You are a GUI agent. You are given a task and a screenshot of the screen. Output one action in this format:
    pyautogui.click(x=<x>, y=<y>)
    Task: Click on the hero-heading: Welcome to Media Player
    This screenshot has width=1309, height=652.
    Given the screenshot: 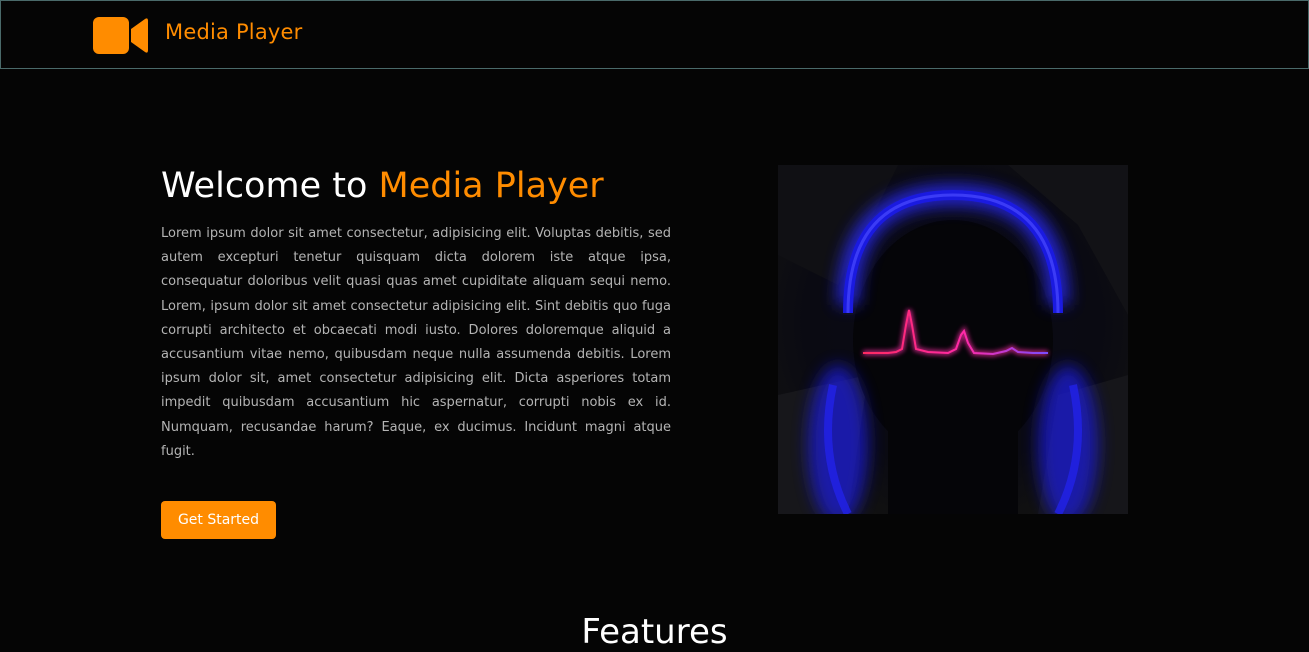 What is the action you would take?
    pyautogui.click(x=382, y=186)
    